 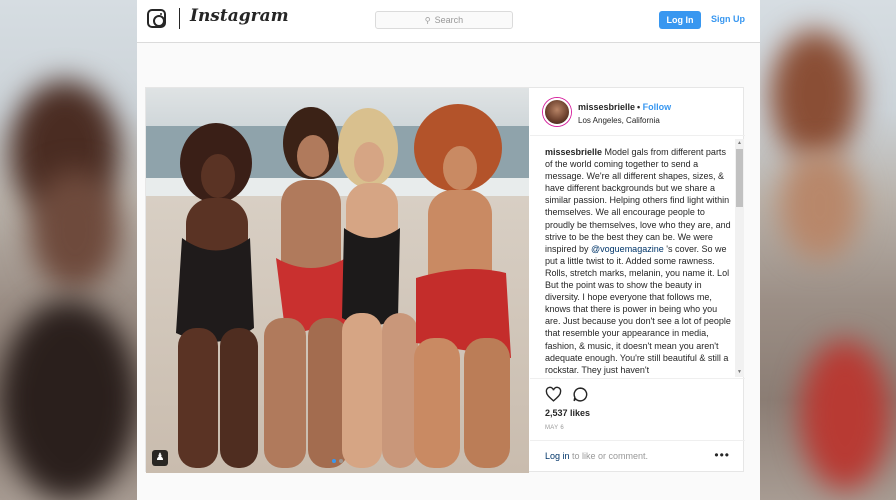 I want to click on heart-icon, so click(x=553, y=394).